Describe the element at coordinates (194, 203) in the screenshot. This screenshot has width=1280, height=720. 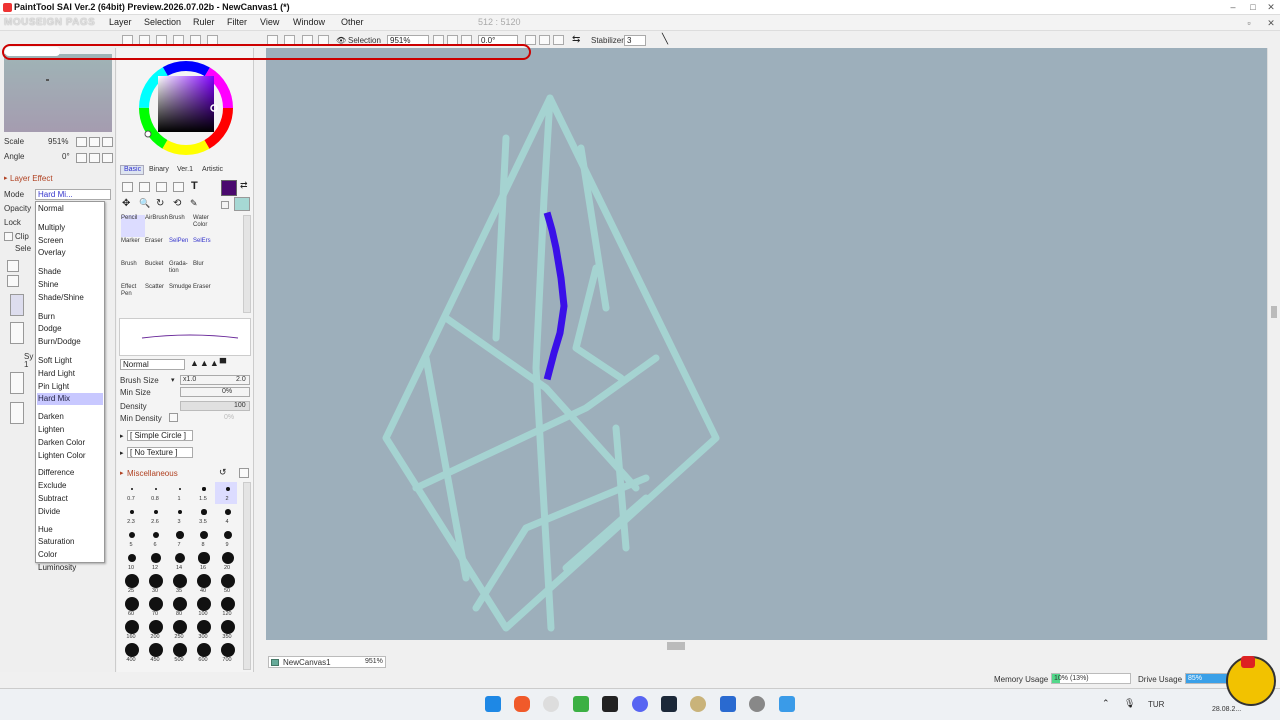
I see `eyedropper-icon: ✎` at that location.